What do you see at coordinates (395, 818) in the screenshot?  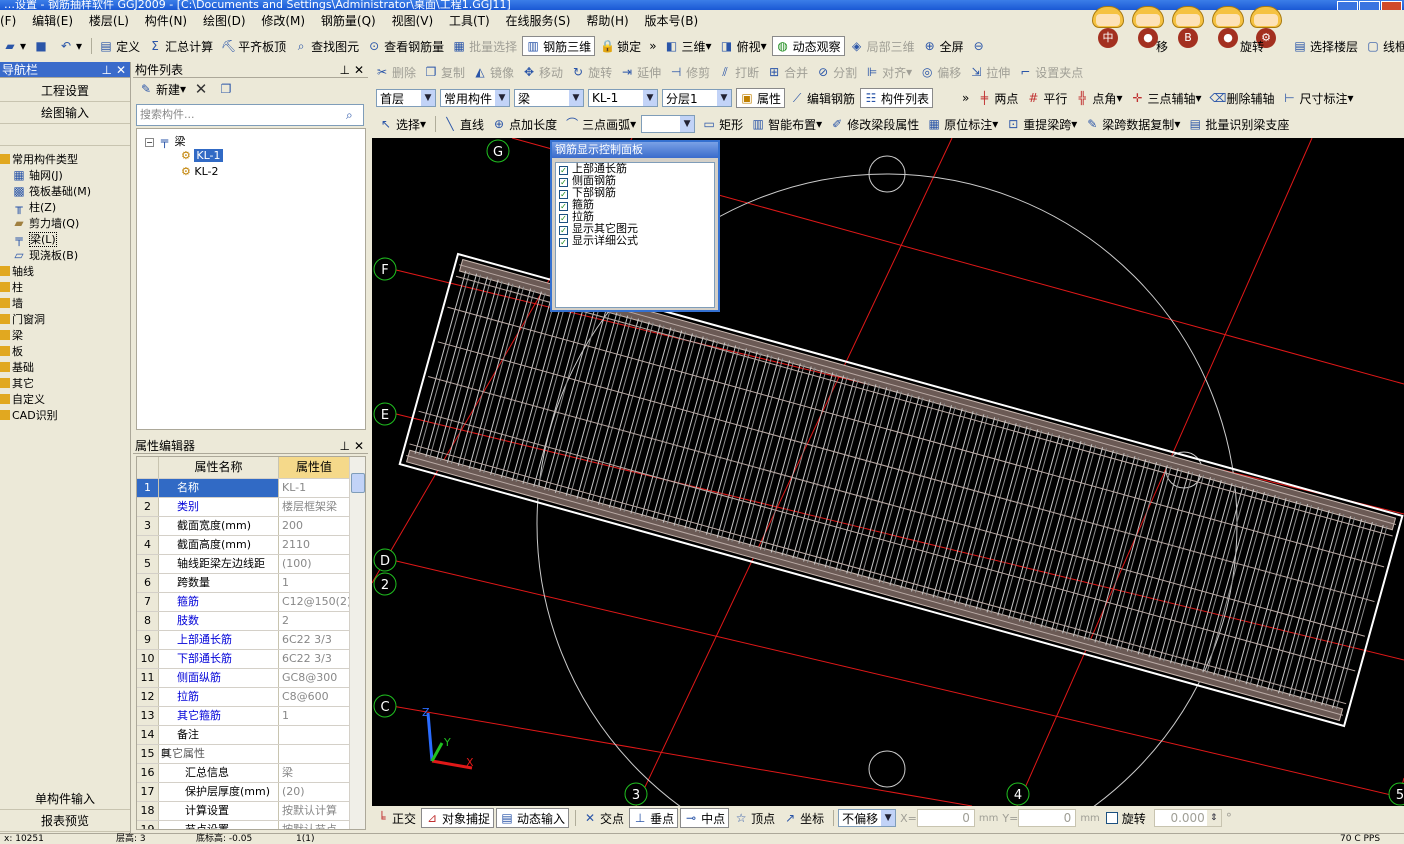 I see `ortho-toggle: ╘ 正交` at bounding box center [395, 818].